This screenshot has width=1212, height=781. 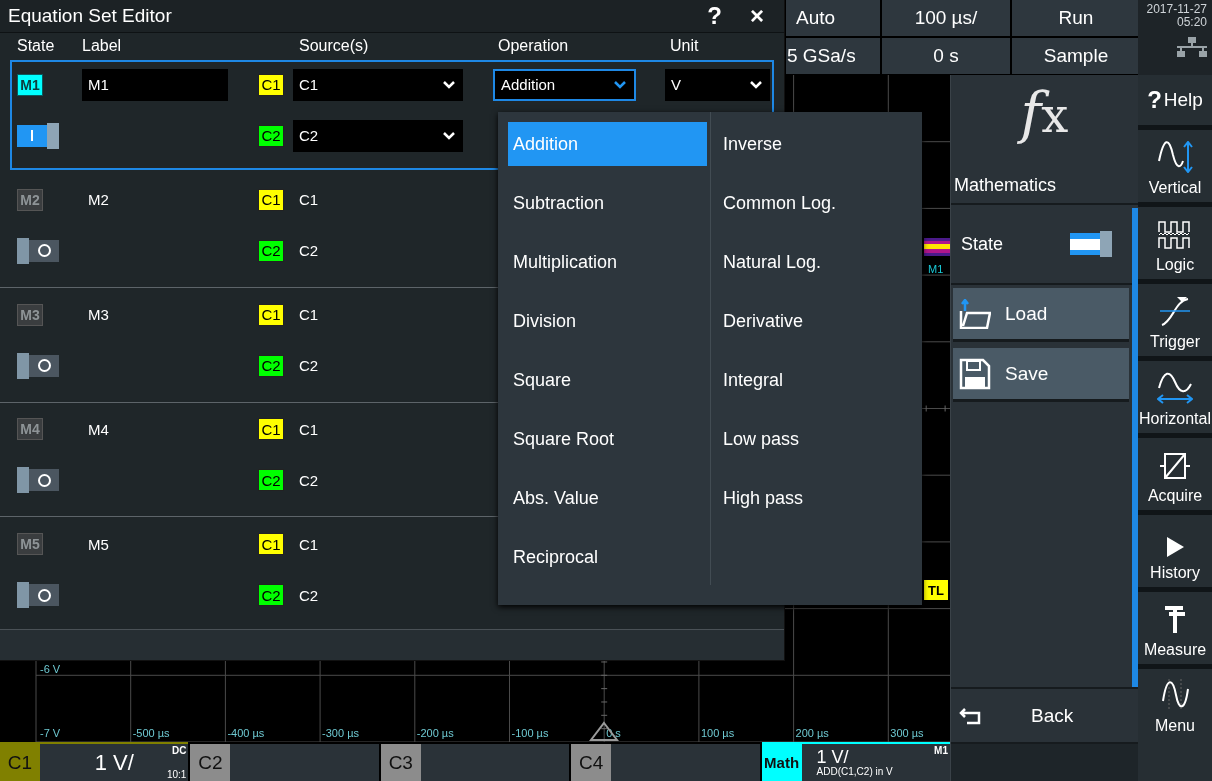 What do you see at coordinates (533, 46) in the screenshot?
I see `column-header: Operation` at bounding box center [533, 46].